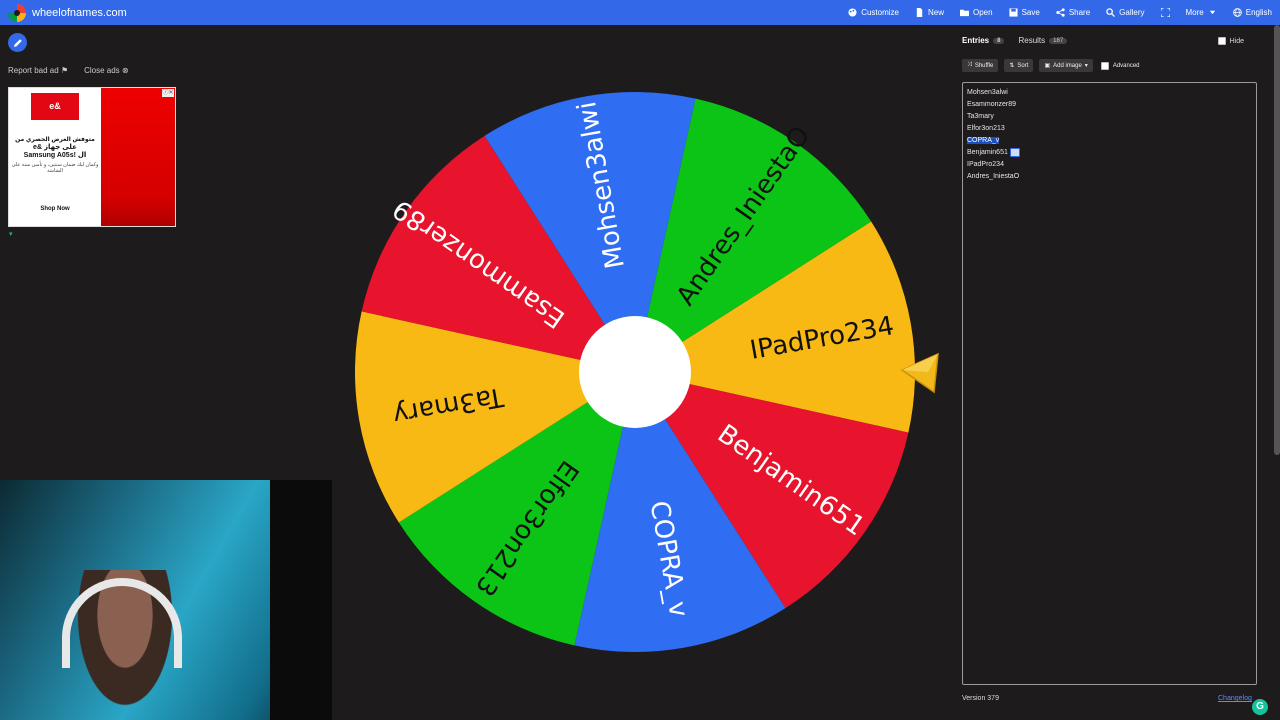 This screenshot has width=1280, height=720. I want to click on tab-entries: Entries 8, so click(983, 40).